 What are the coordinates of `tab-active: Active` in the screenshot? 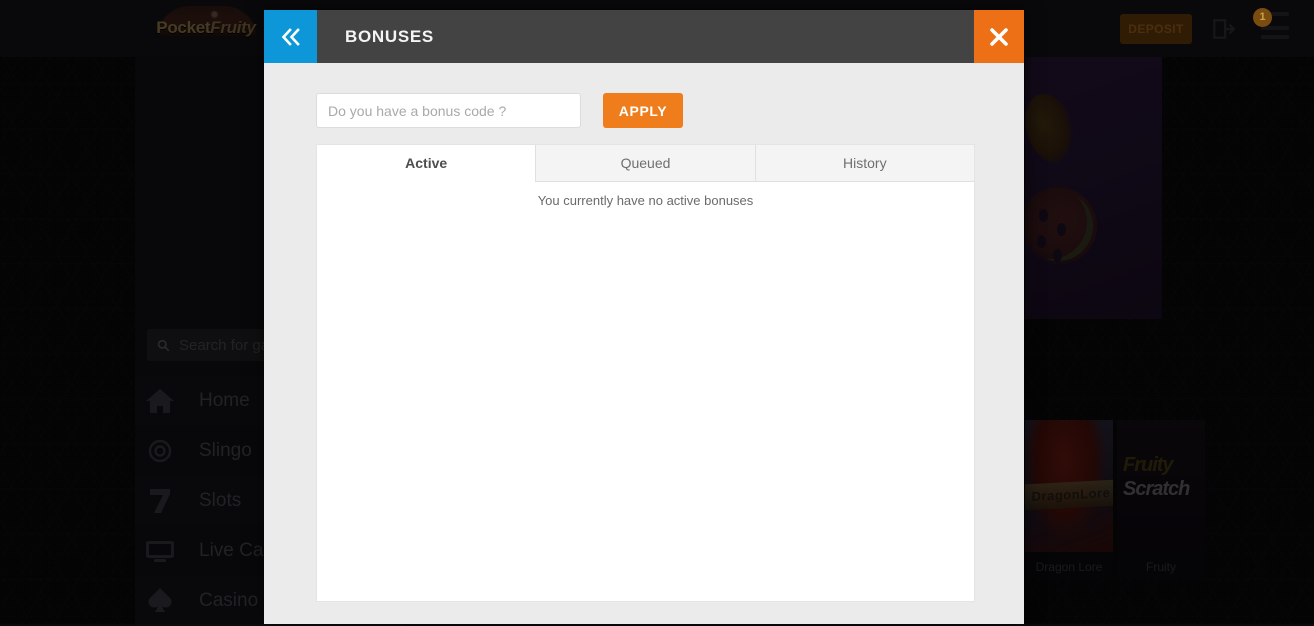 It's located at (426, 163).